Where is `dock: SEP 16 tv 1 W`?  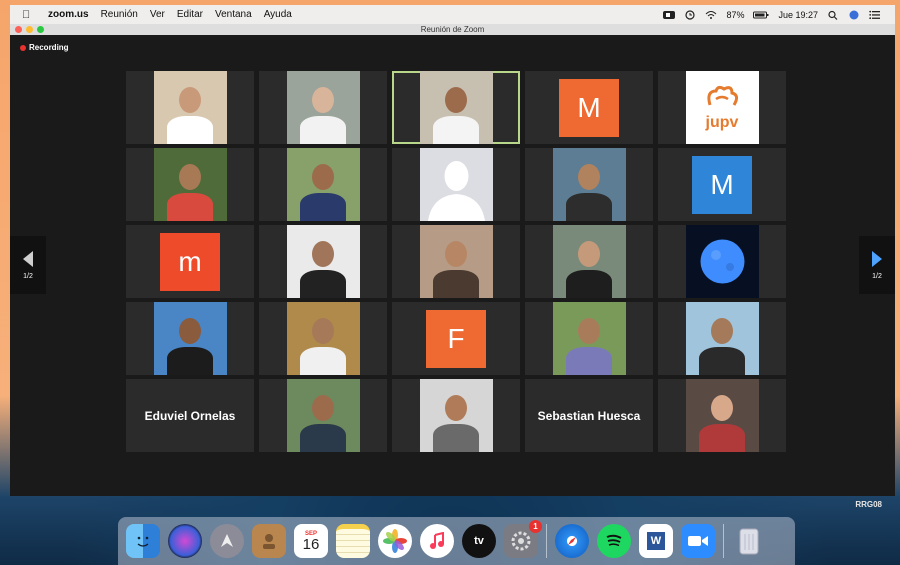 dock: SEP 16 tv 1 W is located at coordinates (456, 541).